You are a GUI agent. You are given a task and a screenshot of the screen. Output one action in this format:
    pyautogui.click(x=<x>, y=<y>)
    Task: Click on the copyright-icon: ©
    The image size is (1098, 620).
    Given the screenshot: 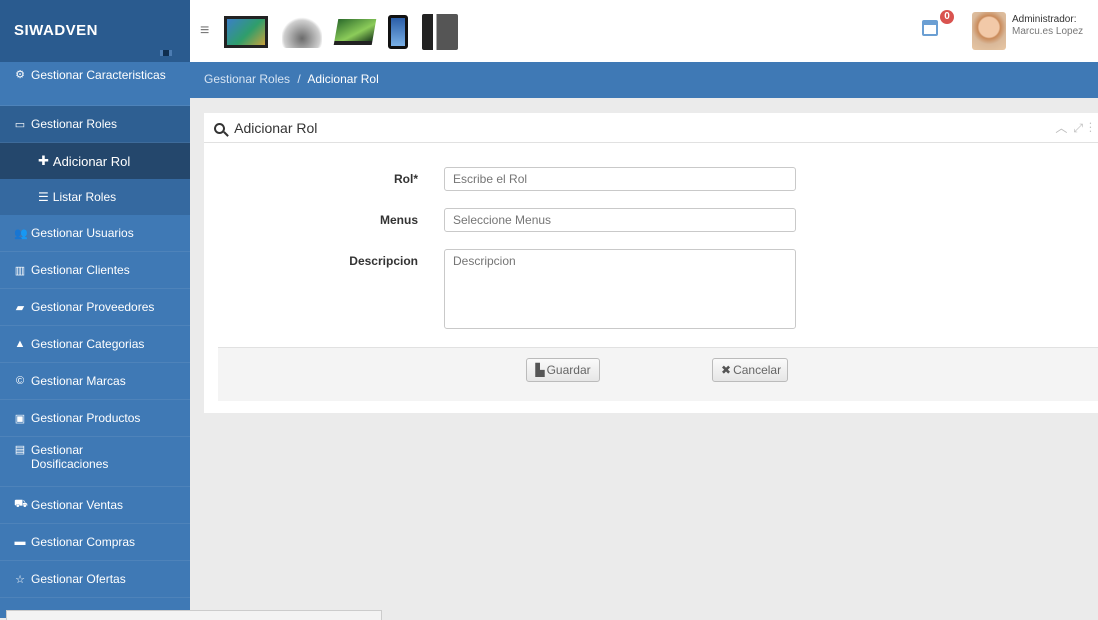 What is the action you would take?
    pyautogui.click(x=20, y=381)
    